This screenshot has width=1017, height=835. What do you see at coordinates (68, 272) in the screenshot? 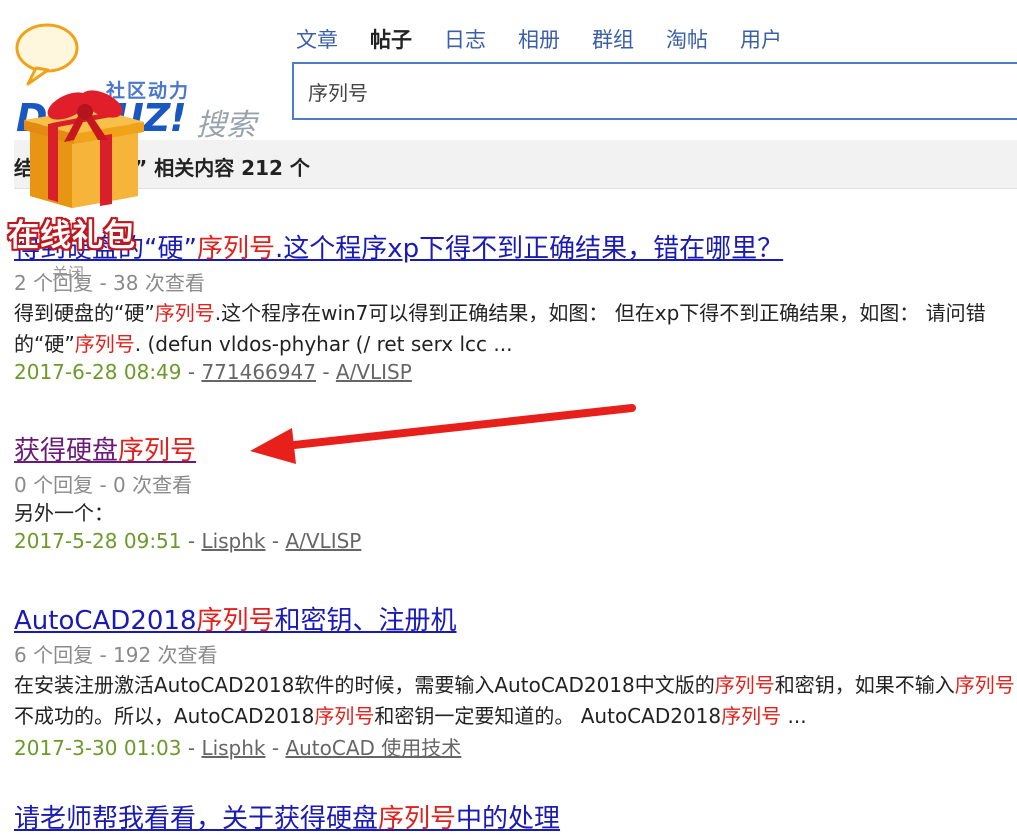
I see `gift-ad-close-link: 关闭` at bounding box center [68, 272].